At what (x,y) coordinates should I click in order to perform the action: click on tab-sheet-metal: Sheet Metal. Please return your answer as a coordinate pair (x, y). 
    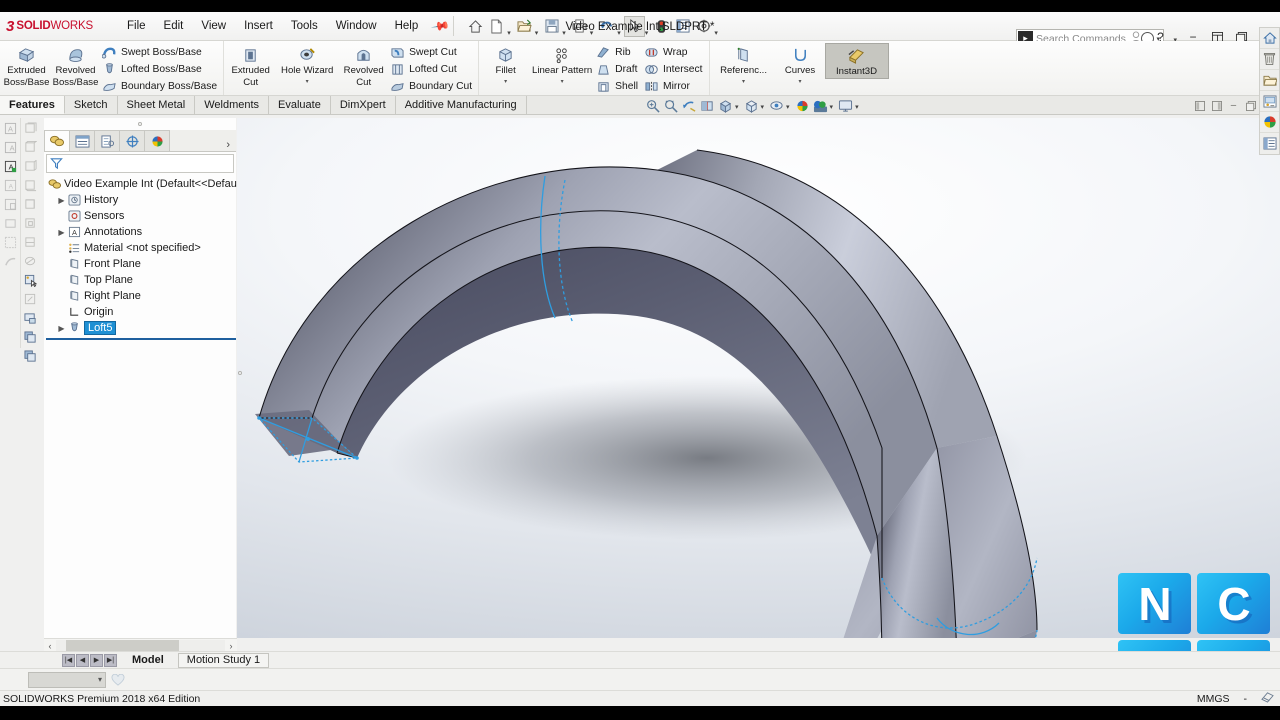
    Looking at the image, I should click on (156, 105).